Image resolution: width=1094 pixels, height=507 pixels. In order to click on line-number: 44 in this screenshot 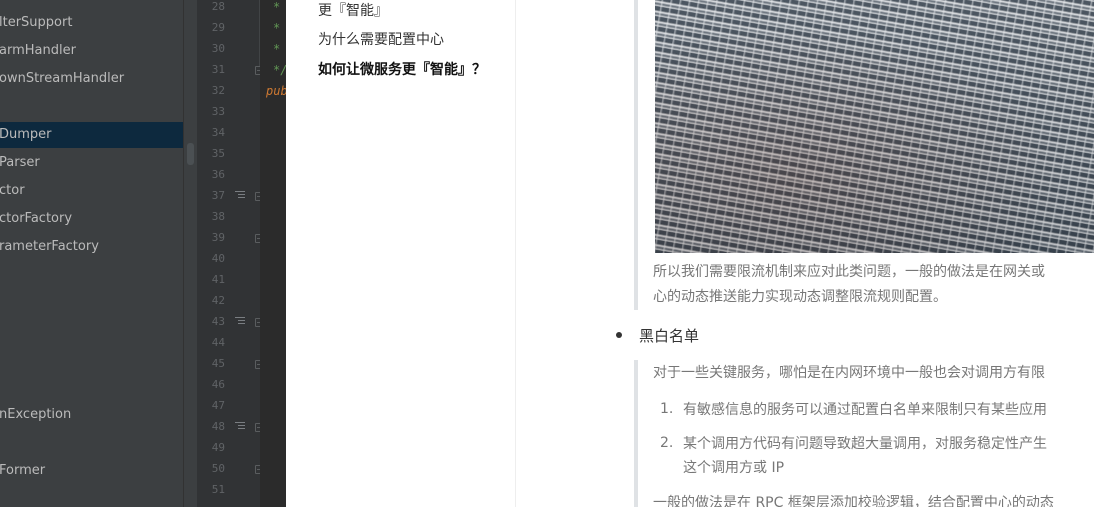, I will do `click(218, 342)`.